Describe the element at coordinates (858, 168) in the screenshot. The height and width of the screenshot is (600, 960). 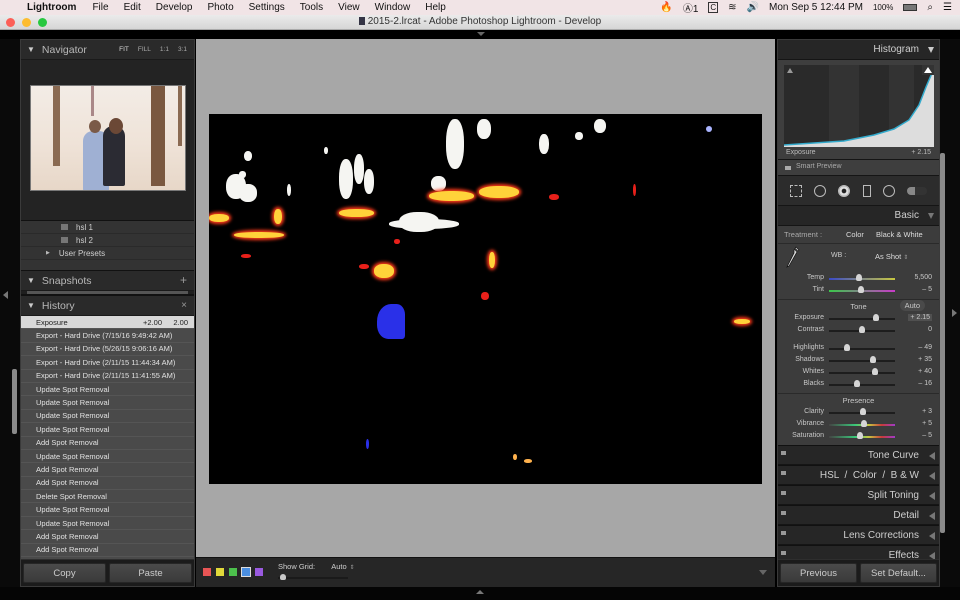
I see `smart-preview-status: Smart Preview` at that location.